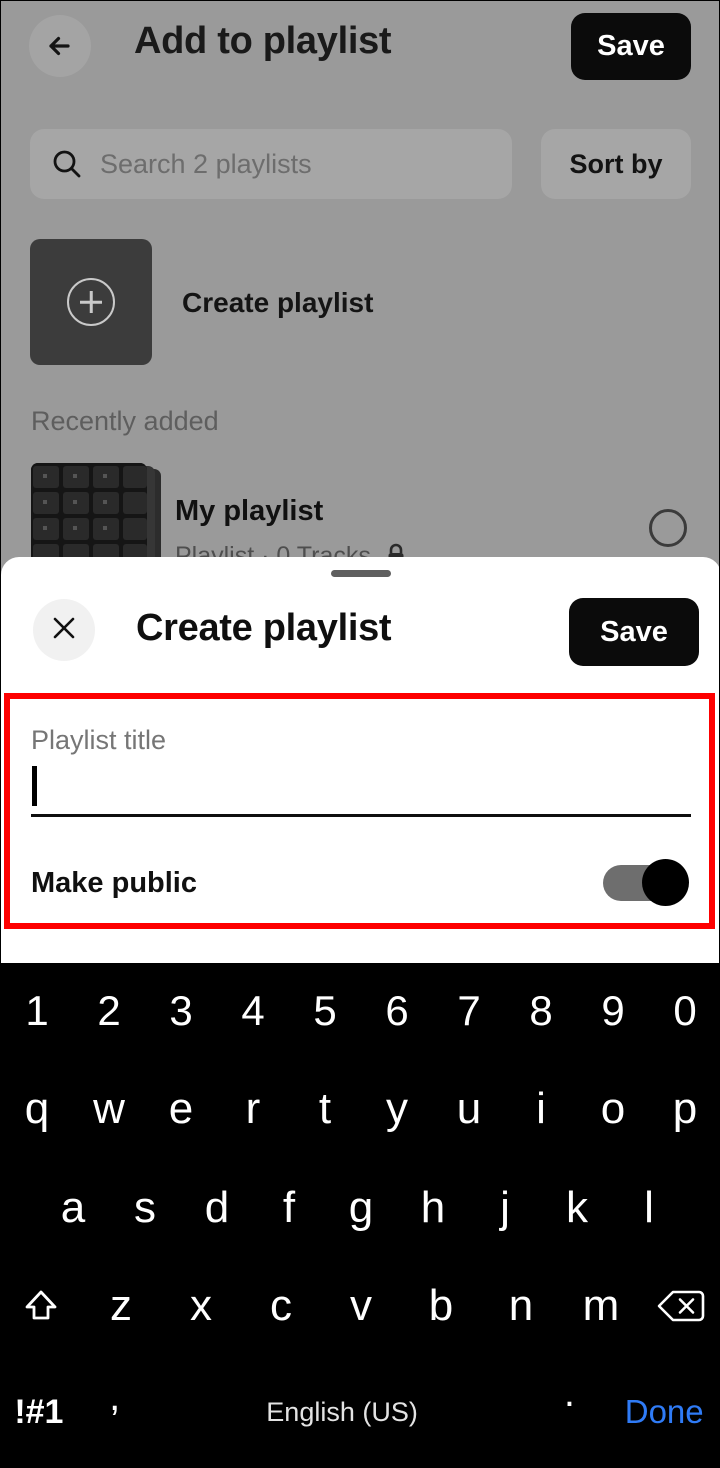  I want to click on make-public-toggle, so click(646, 882).